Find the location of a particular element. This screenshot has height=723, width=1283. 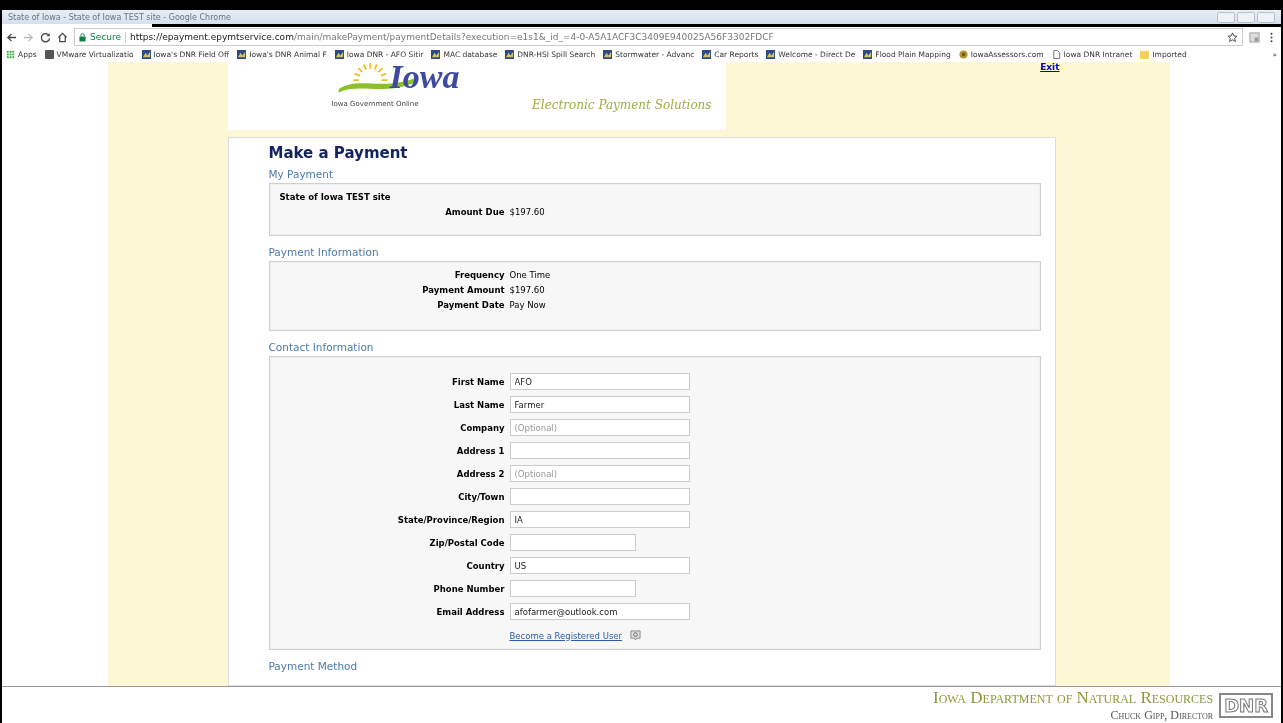

extension-icon is located at coordinates (1254, 37).